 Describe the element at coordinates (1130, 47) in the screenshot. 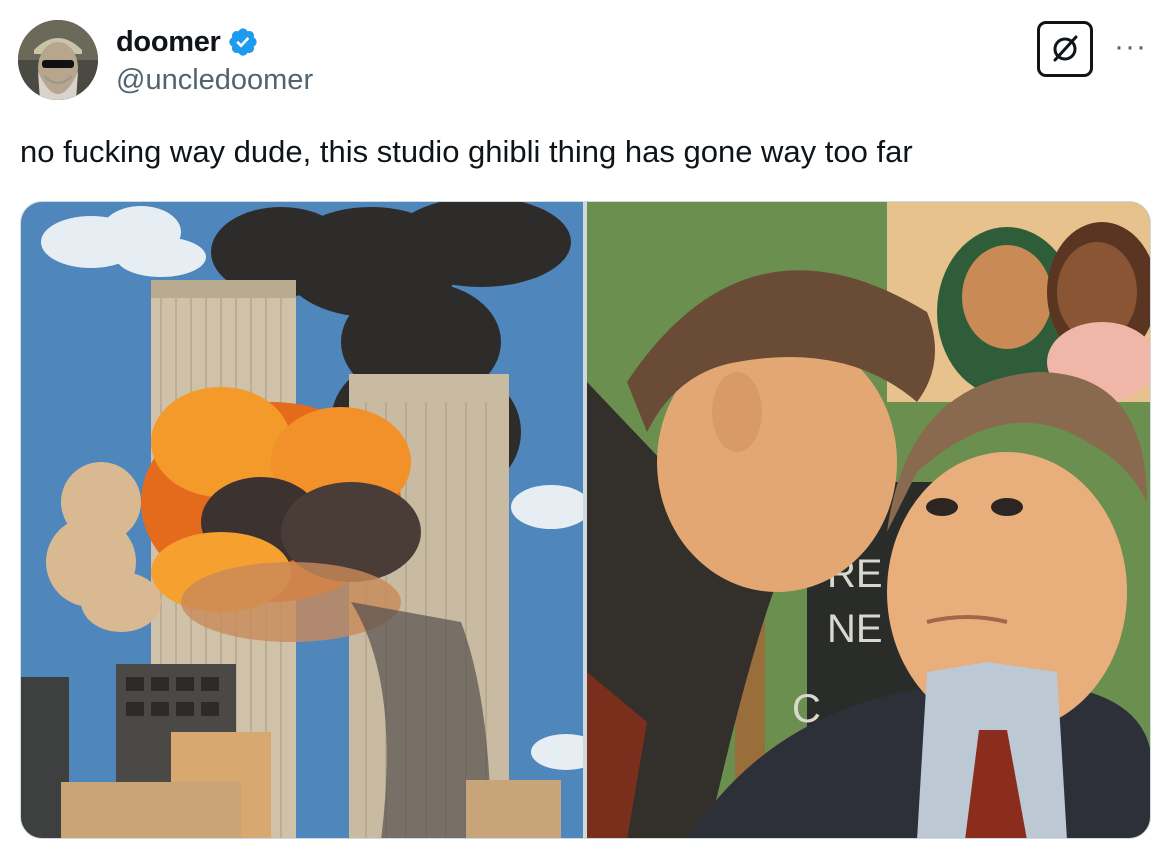

I see `more-options-icon: ···` at that location.